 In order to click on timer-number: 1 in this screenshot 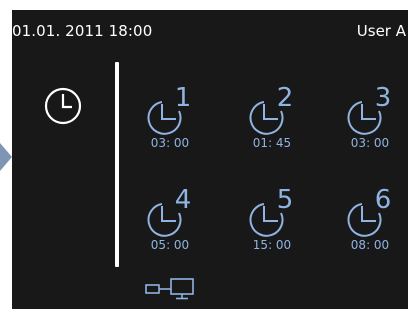, I will do `click(183, 98)`.